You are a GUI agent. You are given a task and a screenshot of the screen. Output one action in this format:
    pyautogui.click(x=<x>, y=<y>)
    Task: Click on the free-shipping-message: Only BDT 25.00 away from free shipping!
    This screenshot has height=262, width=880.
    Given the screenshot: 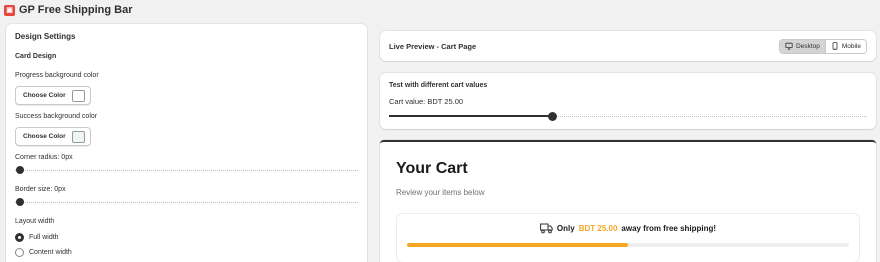 What is the action you would take?
    pyautogui.click(x=628, y=228)
    